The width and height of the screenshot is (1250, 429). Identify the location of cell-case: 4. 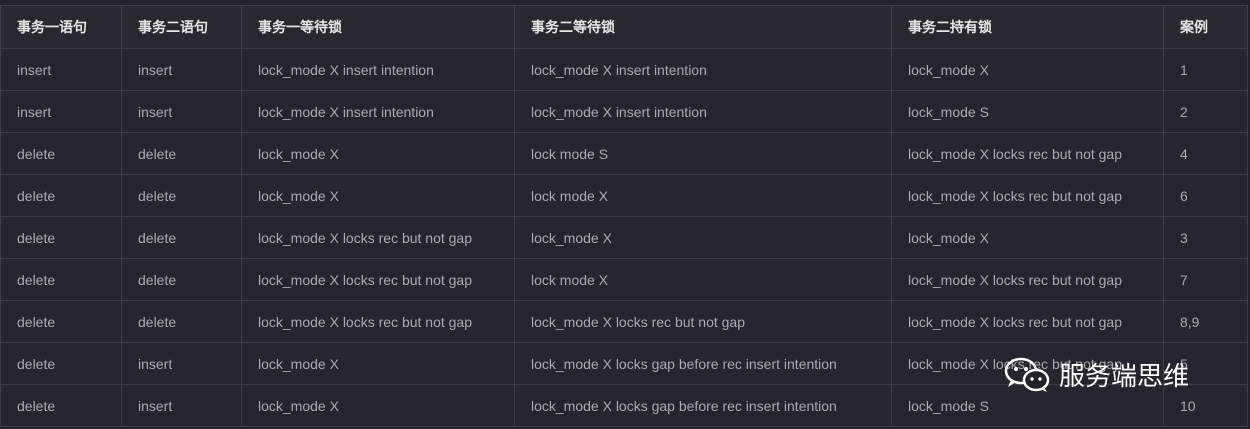
(1205, 153).